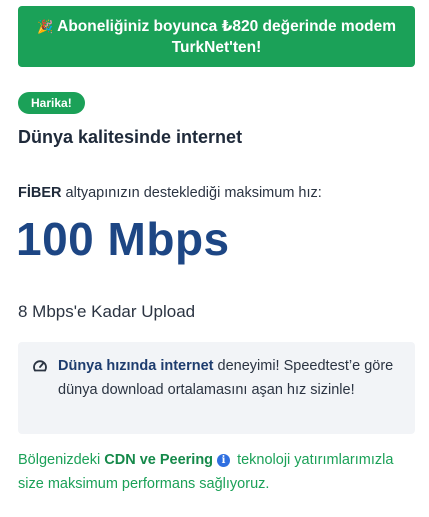  I want to click on upload-speed: 8 Mbps'e Kadar Upload, so click(107, 311).